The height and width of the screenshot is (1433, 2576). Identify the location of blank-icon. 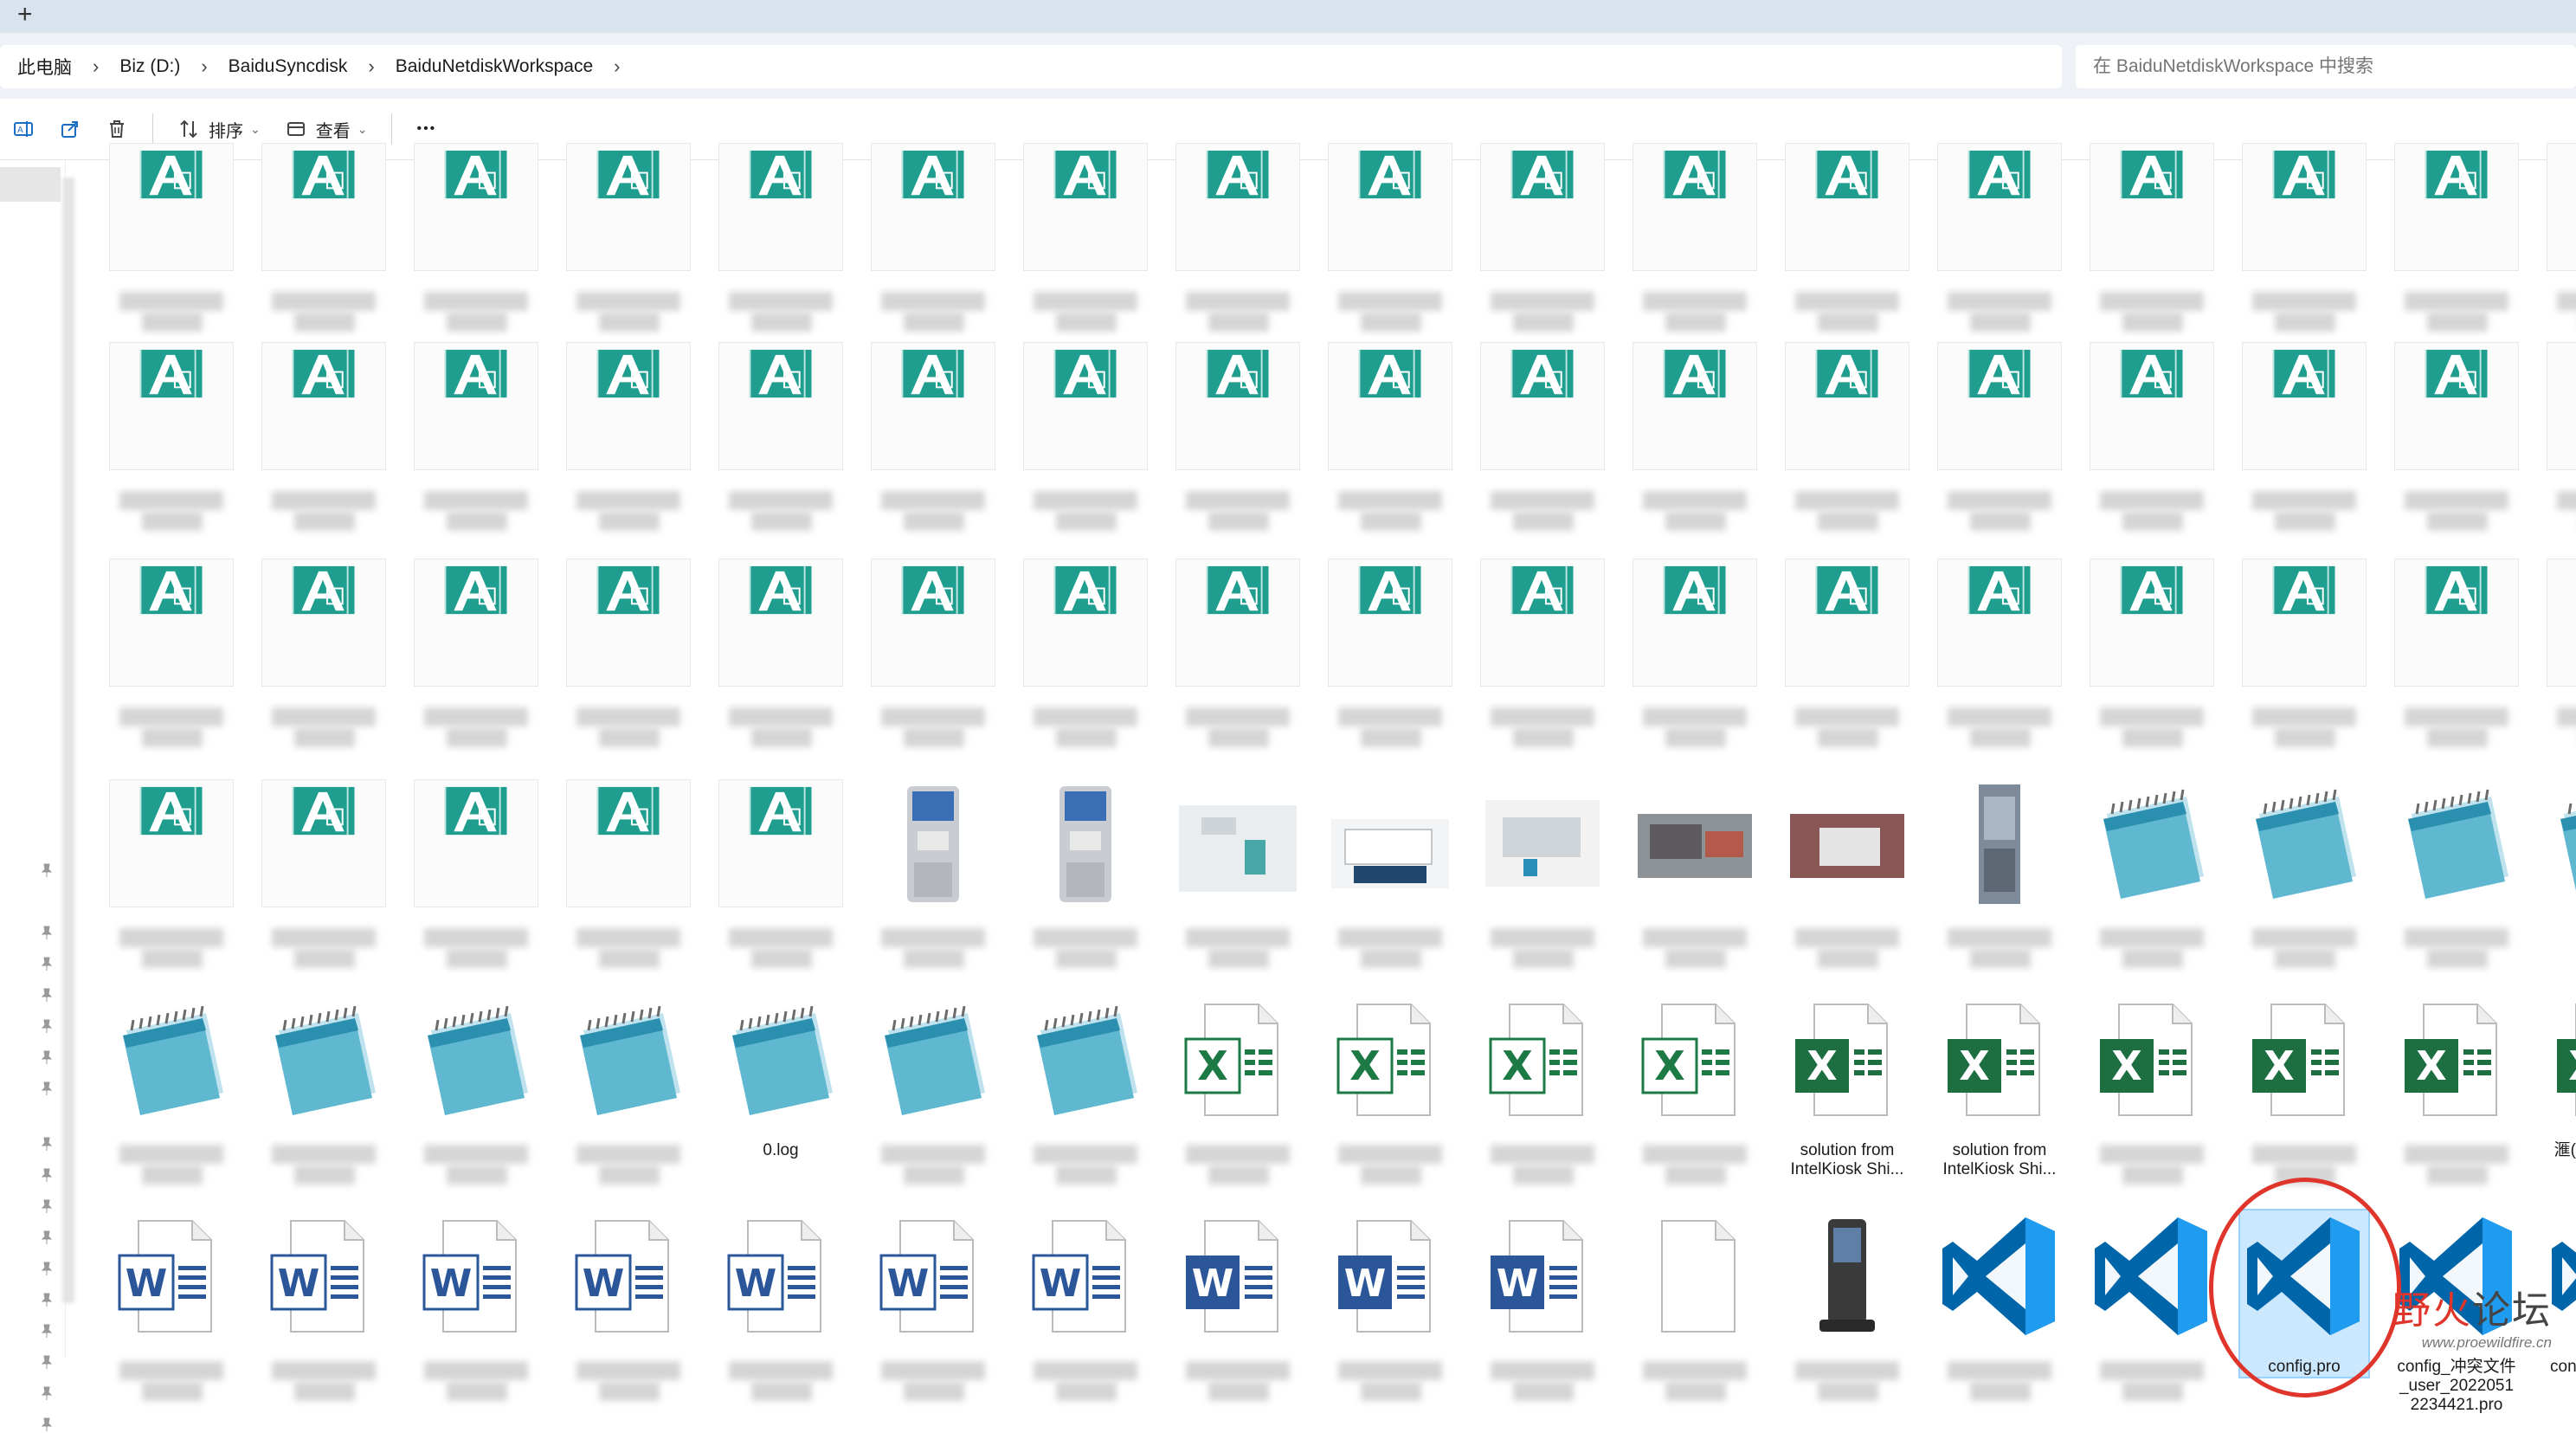
(1695, 1276).